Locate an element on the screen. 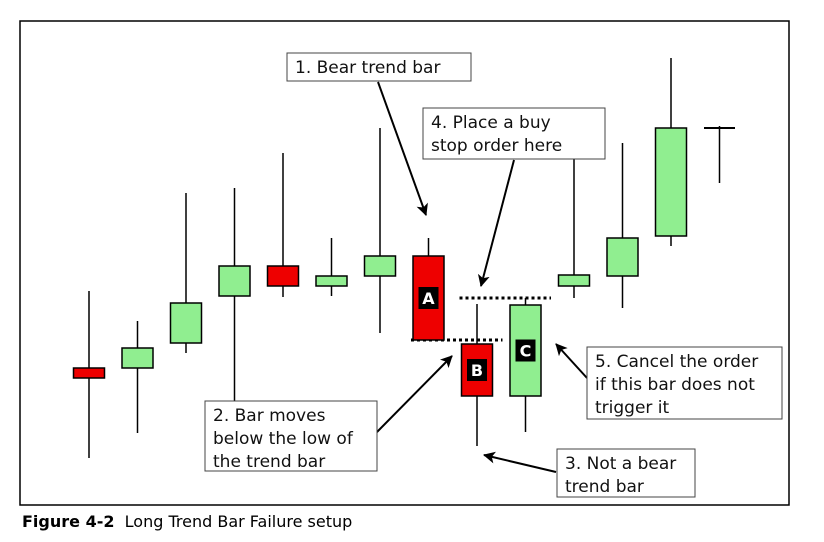  bar-label: C is located at coordinates (526, 351).